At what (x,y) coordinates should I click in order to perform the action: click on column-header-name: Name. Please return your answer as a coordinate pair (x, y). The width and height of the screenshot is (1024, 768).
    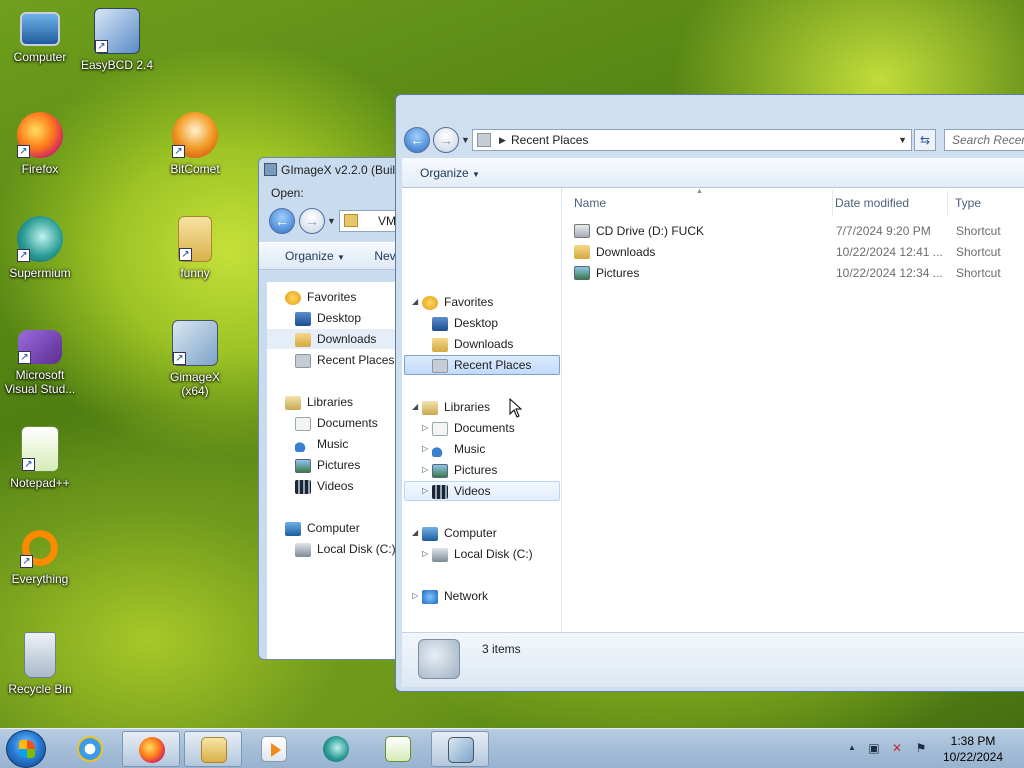
    Looking at the image, I should click on (590, 203).